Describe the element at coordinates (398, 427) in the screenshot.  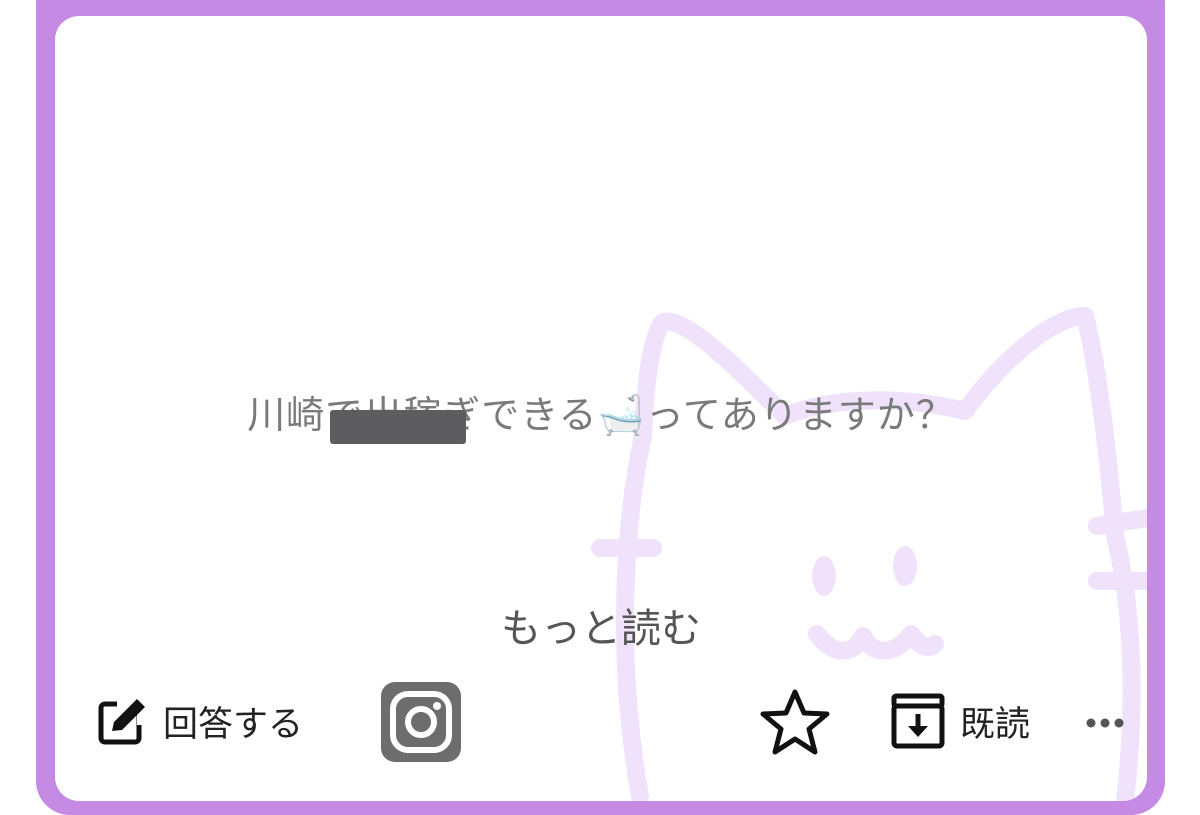
I see `redaction-block` at that location.